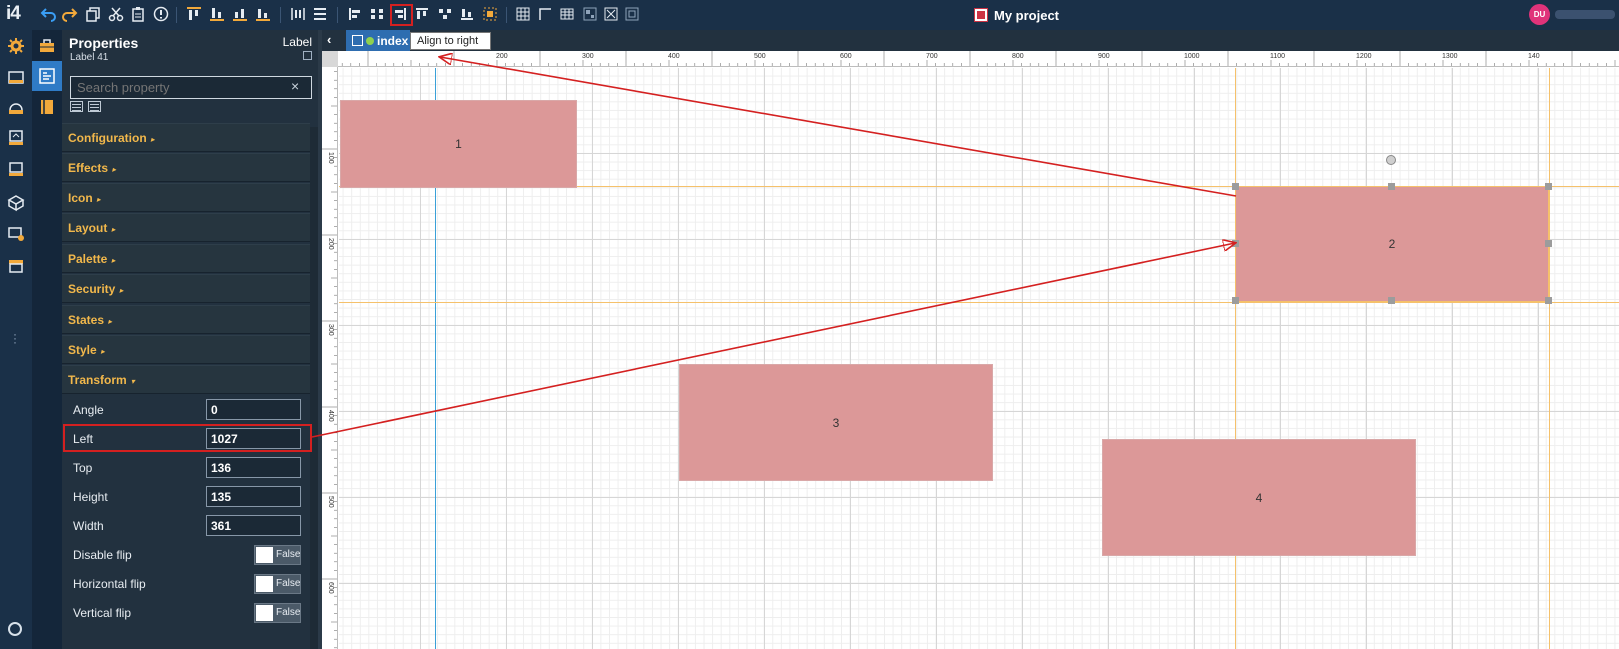 This screenshot has height=649, width=1619. I want to click on paste-icon, so click(138, 14).